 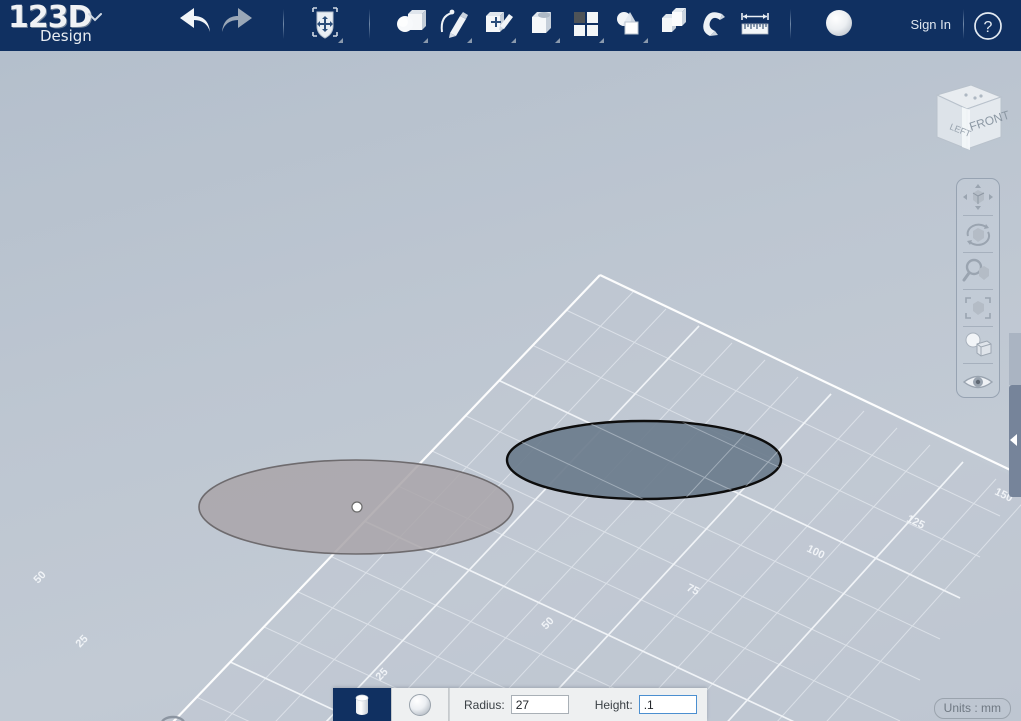 I want to click on chevron-left-icon, so click(x=1013, y=440).